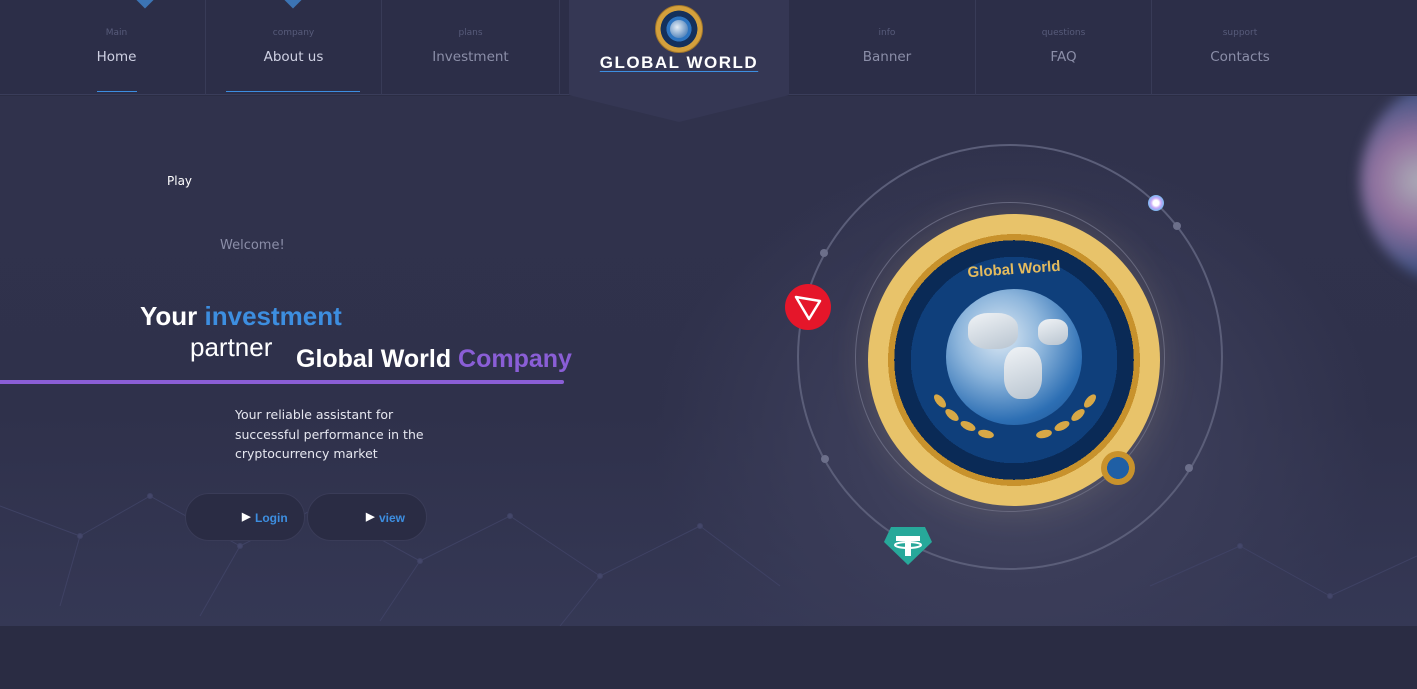 The width and height of the screenshot is (1417, 689). I want to click on nav-item-investment: plans Investment, so click(471, 47).